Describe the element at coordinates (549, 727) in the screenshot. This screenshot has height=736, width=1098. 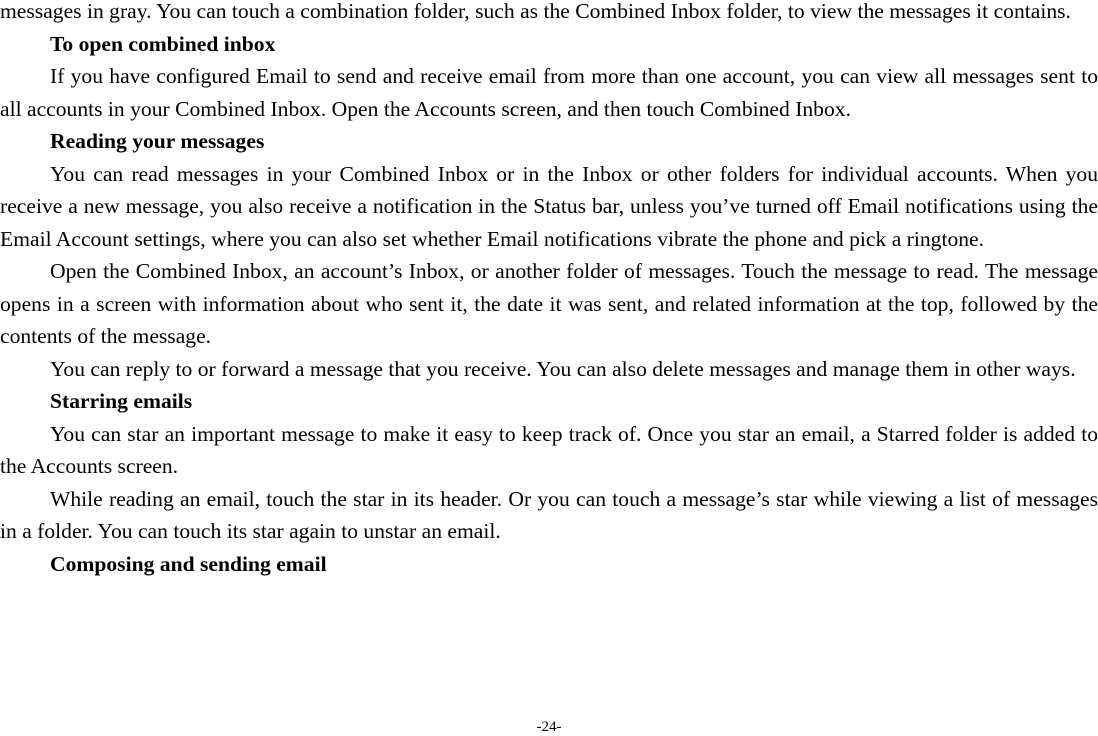
I see `page-number: -24-` at that location.